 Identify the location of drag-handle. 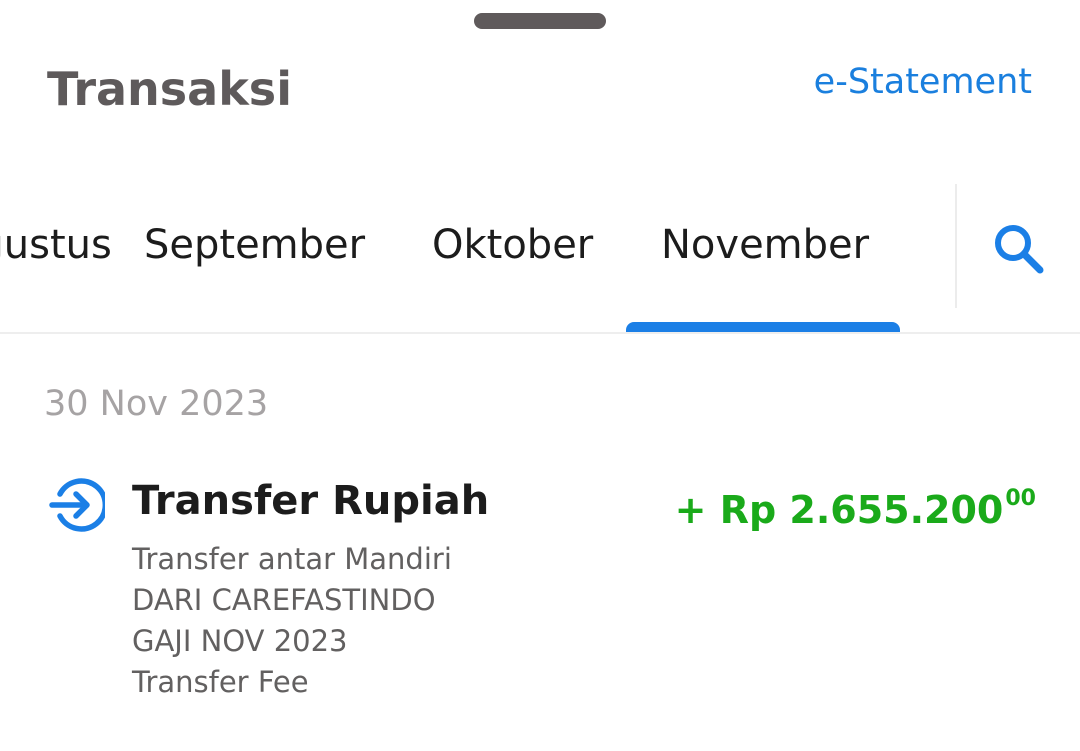
(540, 21).